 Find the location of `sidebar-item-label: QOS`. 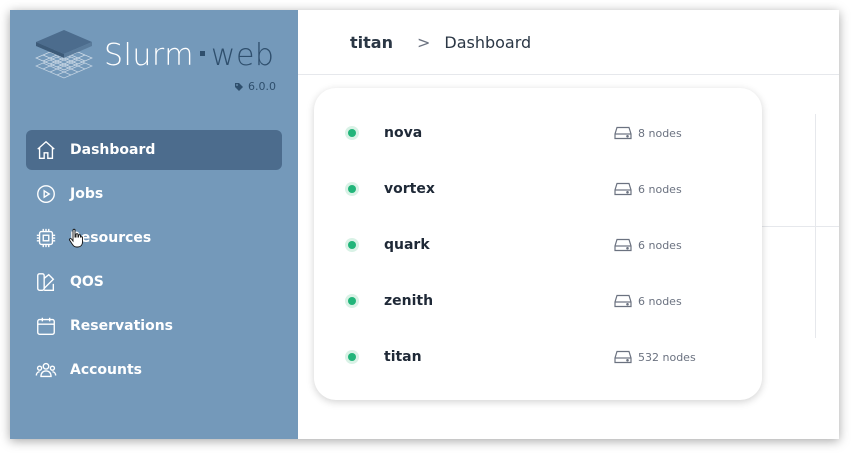

sidebar-item-label: QOS is located at coordinates (87, 282).